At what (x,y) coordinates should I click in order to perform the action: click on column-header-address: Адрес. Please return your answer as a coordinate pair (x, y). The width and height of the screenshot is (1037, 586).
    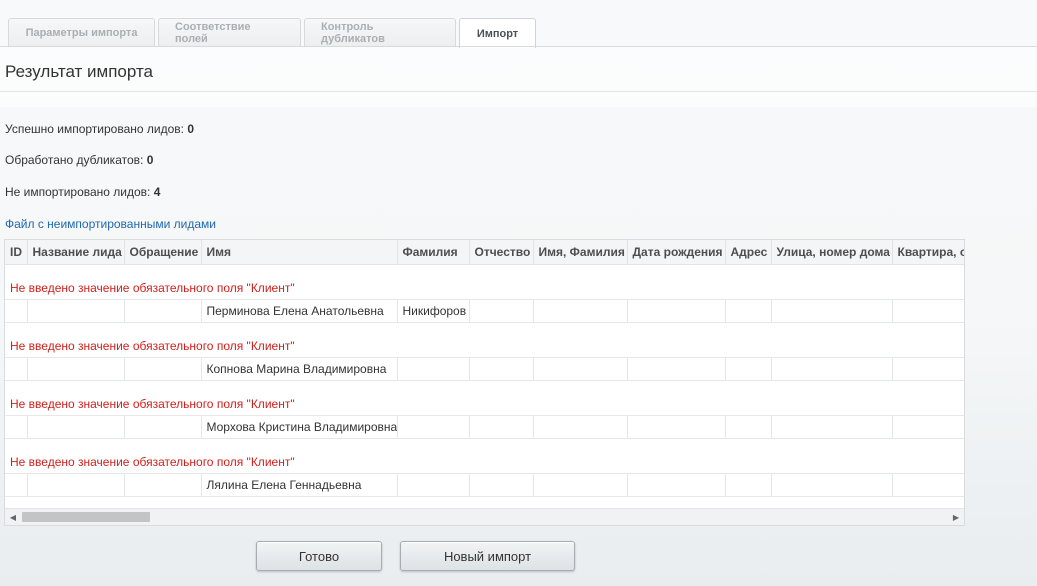
    Looking at the image, I should click on (748, 252).